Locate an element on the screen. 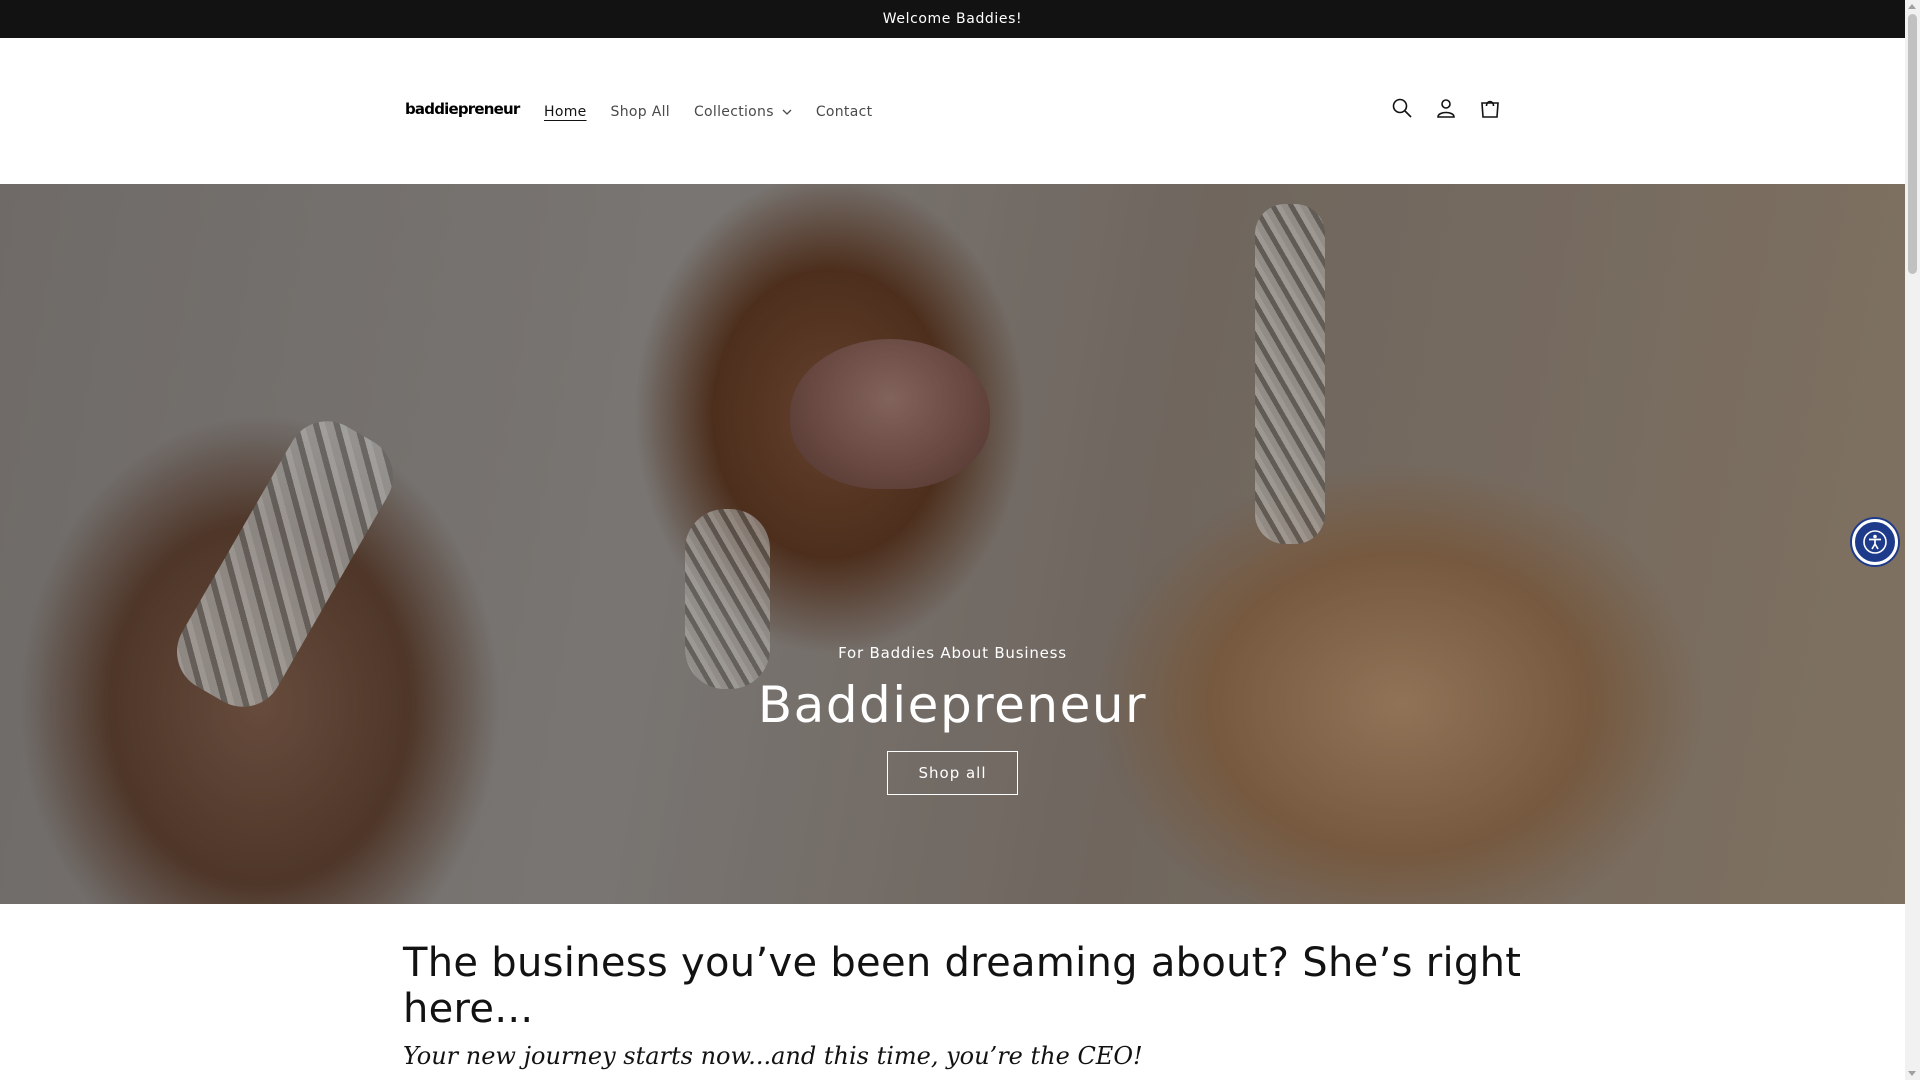 The height and width of the screenshot is (1080, 1920). nav-item-label: Contact is located at coordinates (844, 112).